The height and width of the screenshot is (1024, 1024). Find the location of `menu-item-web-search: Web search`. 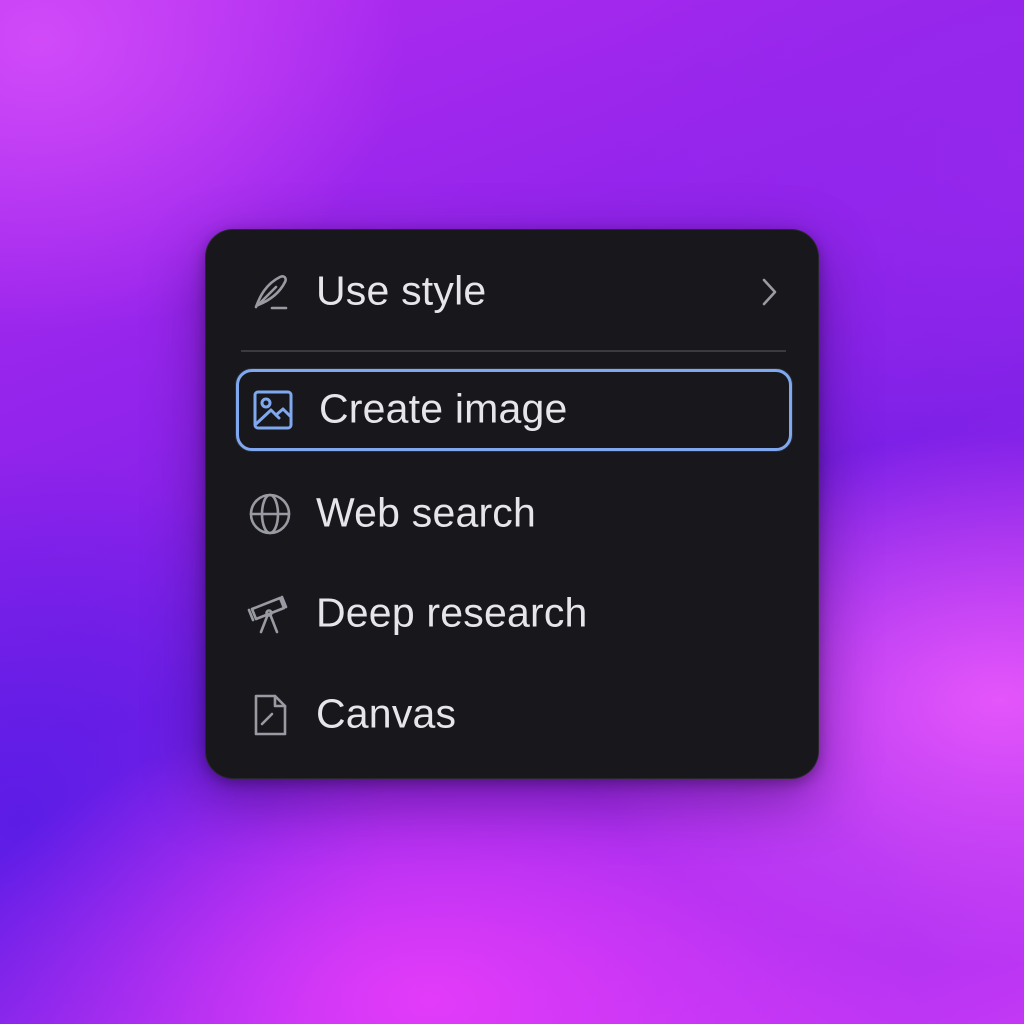

menu-item-web-search: Web search is located at coordinates (514, 514).